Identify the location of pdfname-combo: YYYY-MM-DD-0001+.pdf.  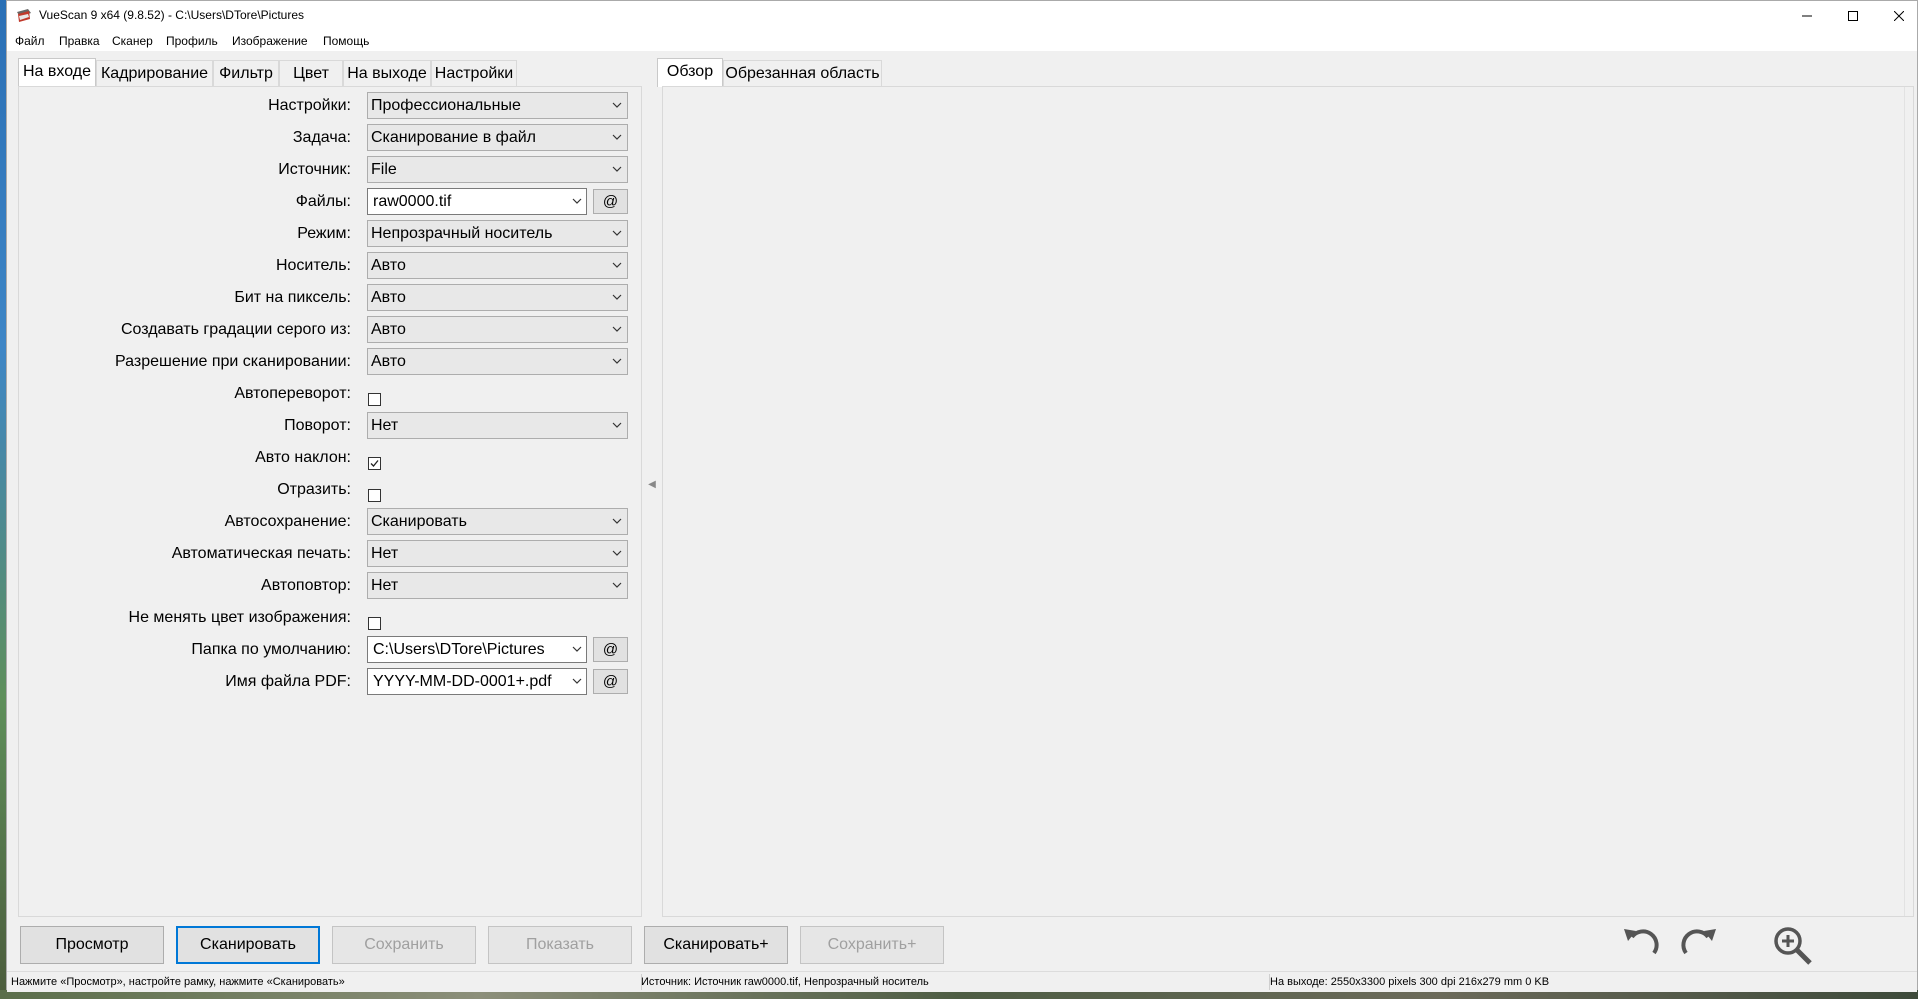
(477, 681).